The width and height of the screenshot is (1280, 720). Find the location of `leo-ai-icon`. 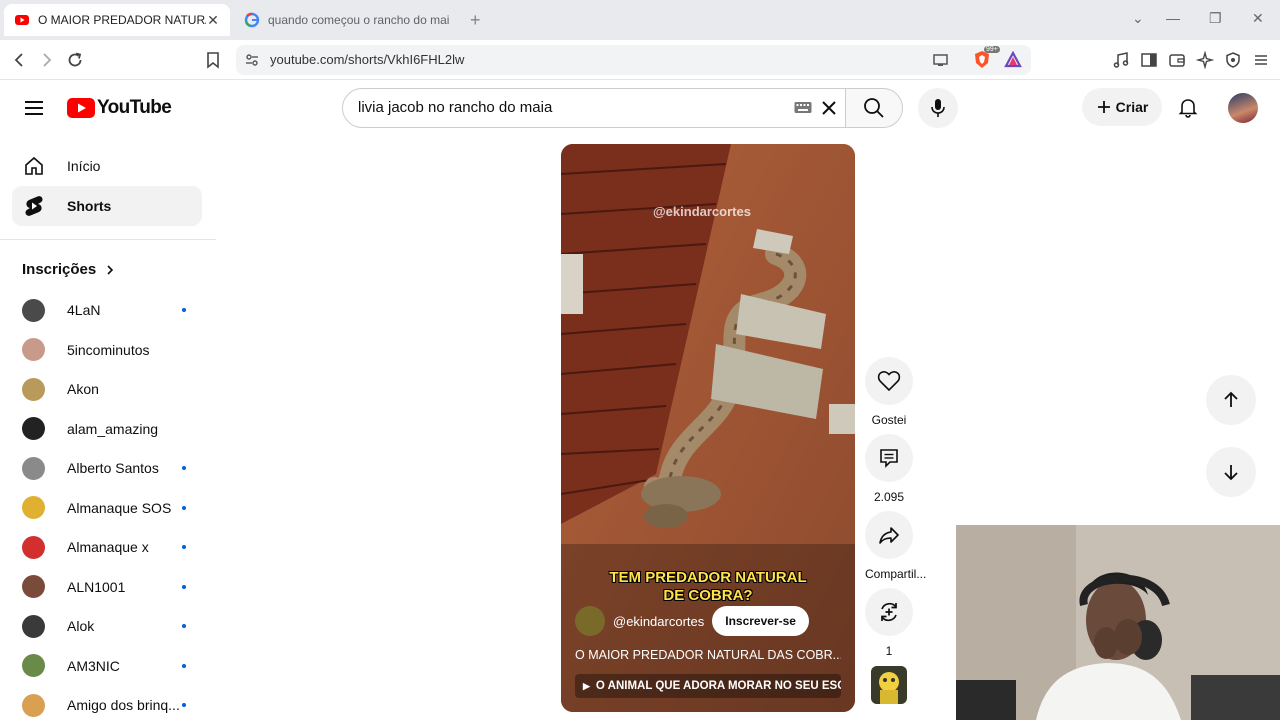

leo-ai-icon is located at coordinates (1205, 60).